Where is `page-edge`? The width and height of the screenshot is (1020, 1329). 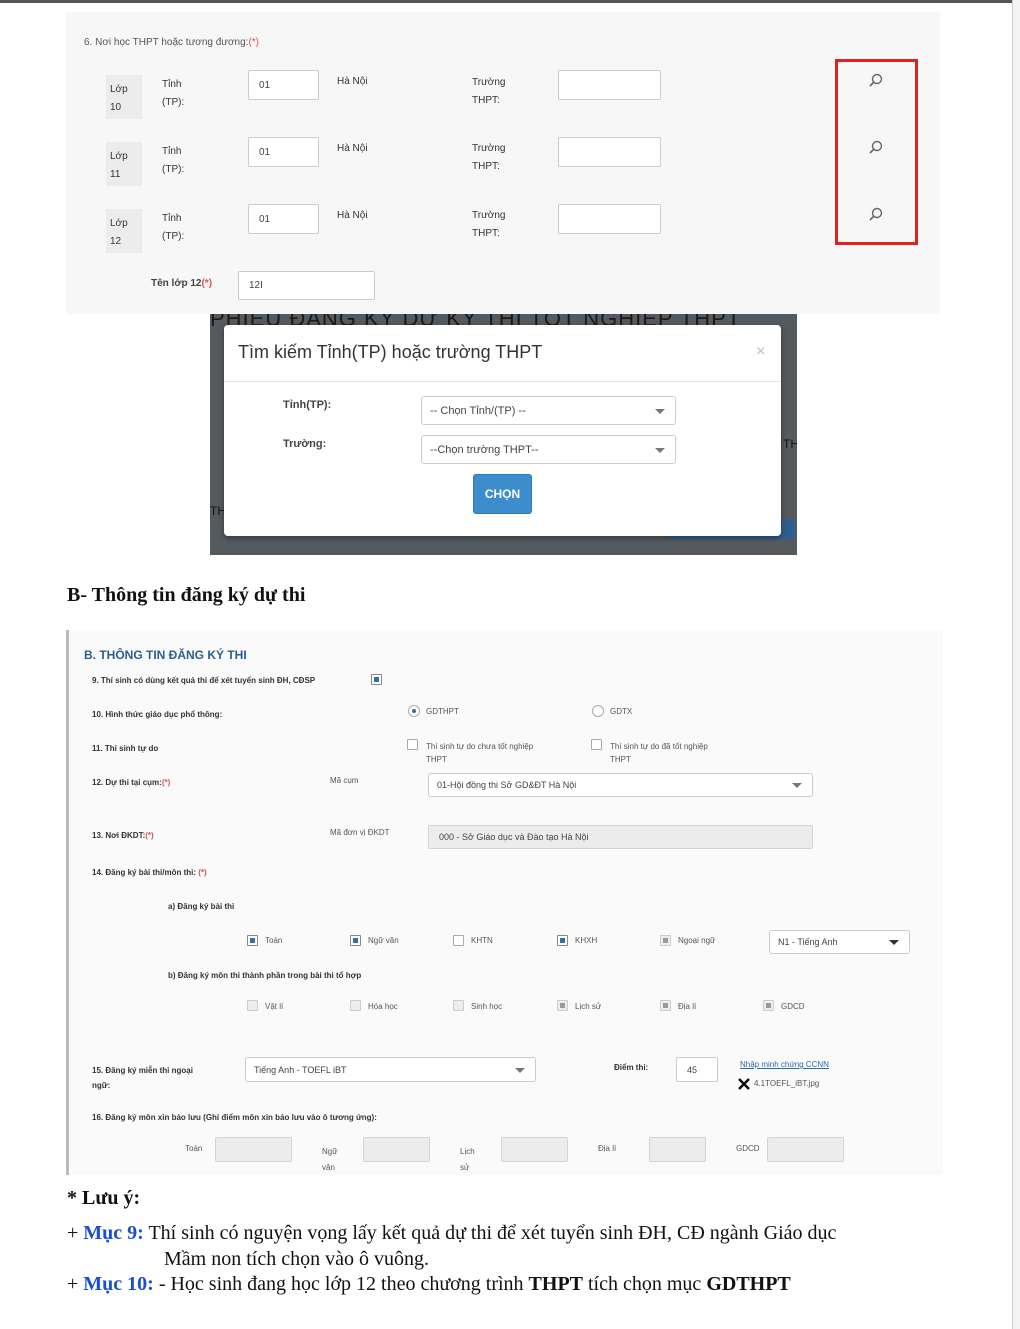
page-edge is located at coordinates (1016, 664).